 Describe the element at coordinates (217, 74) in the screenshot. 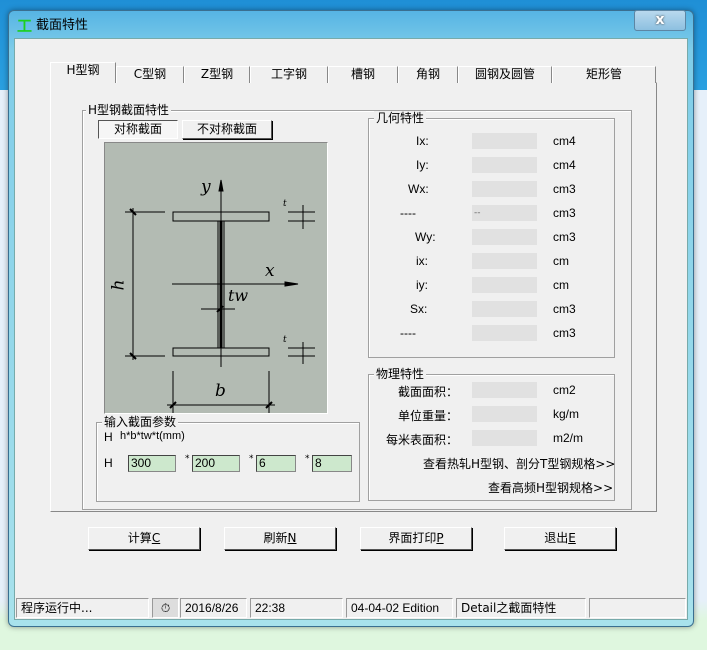

I see `tab-z-steel: Z型钢` at that location.